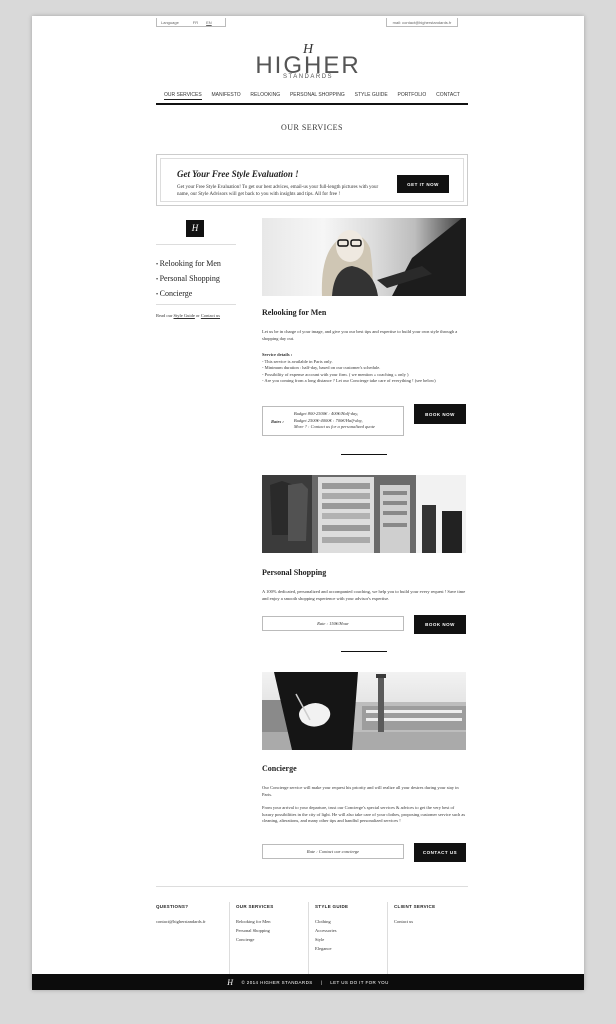 The width and height of the screenshot is (616, 1024). I want to click on sidebar-foot-or: or, so click(198, 315).